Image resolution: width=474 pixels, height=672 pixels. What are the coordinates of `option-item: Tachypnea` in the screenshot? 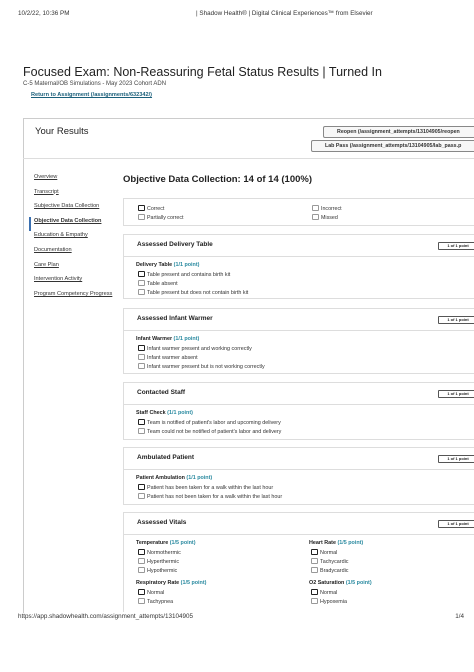 It's located at (155, 601).